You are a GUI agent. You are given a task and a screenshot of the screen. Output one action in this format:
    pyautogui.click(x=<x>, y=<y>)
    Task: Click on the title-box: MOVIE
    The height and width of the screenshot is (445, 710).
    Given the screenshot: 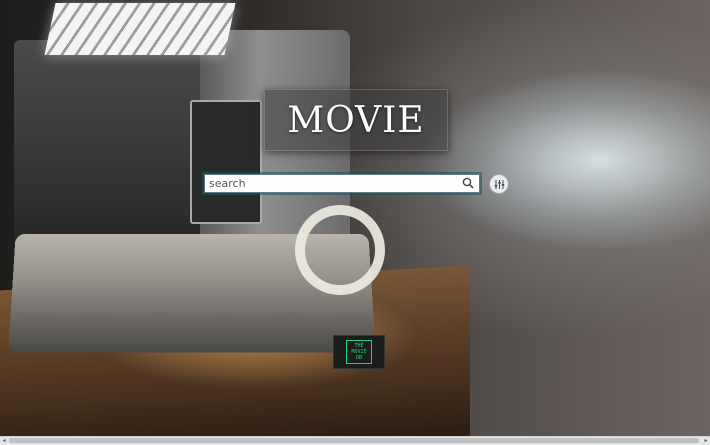 What is the action you would take?
    pyautogui.click(x=356, y=120)
    